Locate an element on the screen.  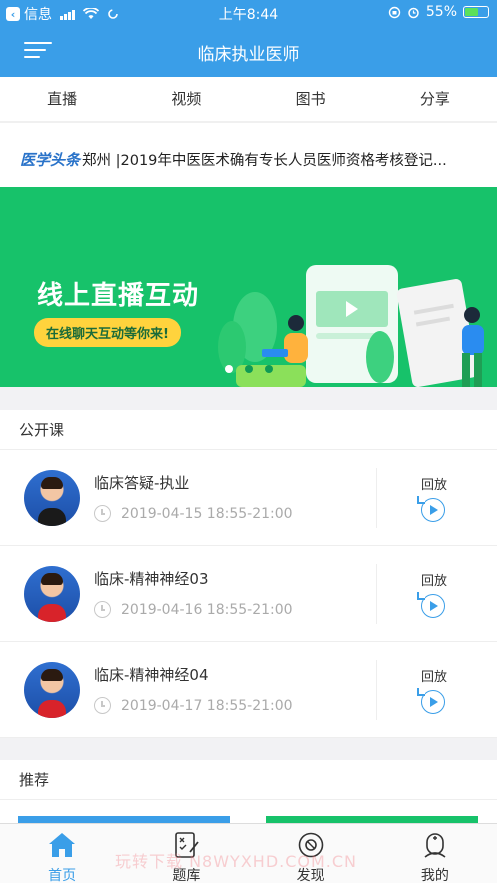
tabbar-question-bank: 题库 is located at coordinates (186, 853).